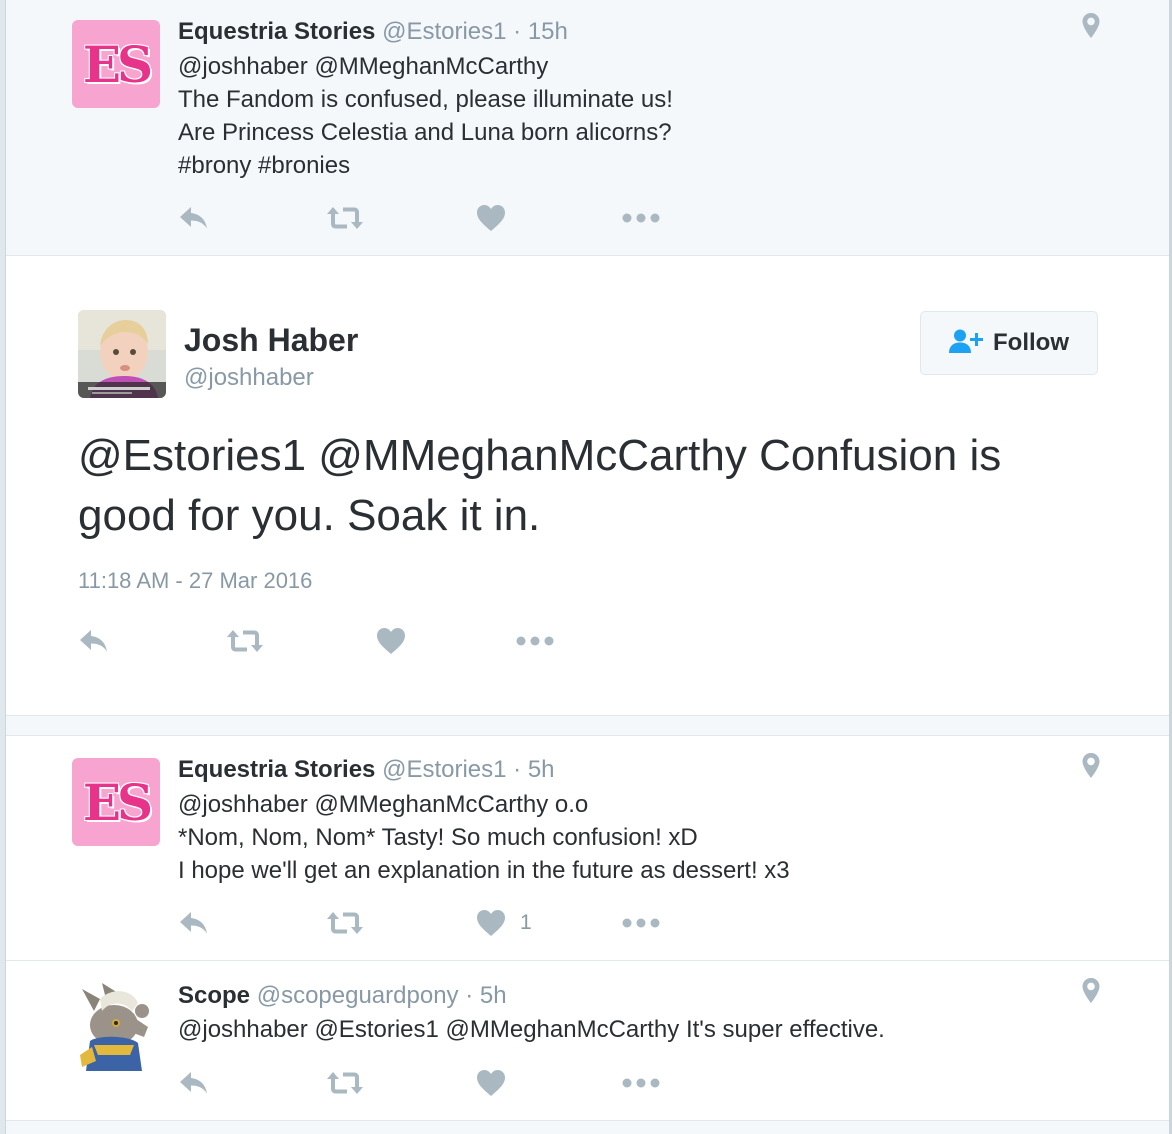 This screenshot has width=1172, height=1134. I want to click on section-divider, so click(587, 726).